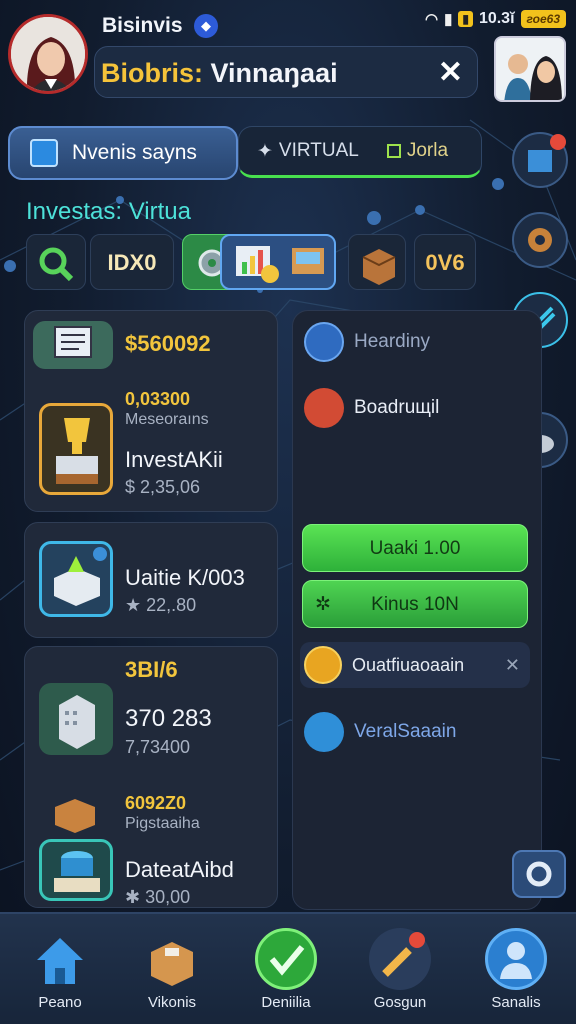 This screenshot has height=1024, width=576. I want to click on product-card: Uaitie K/003 ★ 22,.80, so click(151, 580).